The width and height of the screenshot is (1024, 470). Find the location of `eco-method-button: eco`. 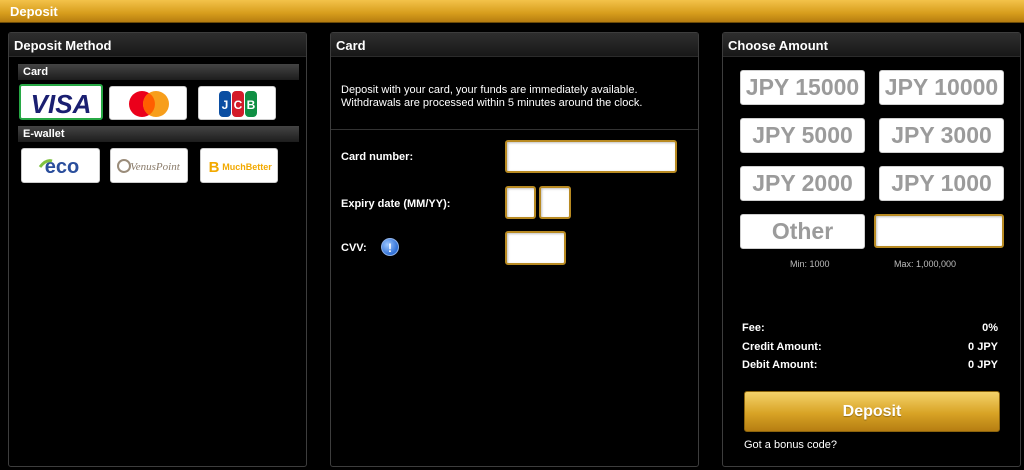

eco-method-button: eco is located at coordinates (60, 165).